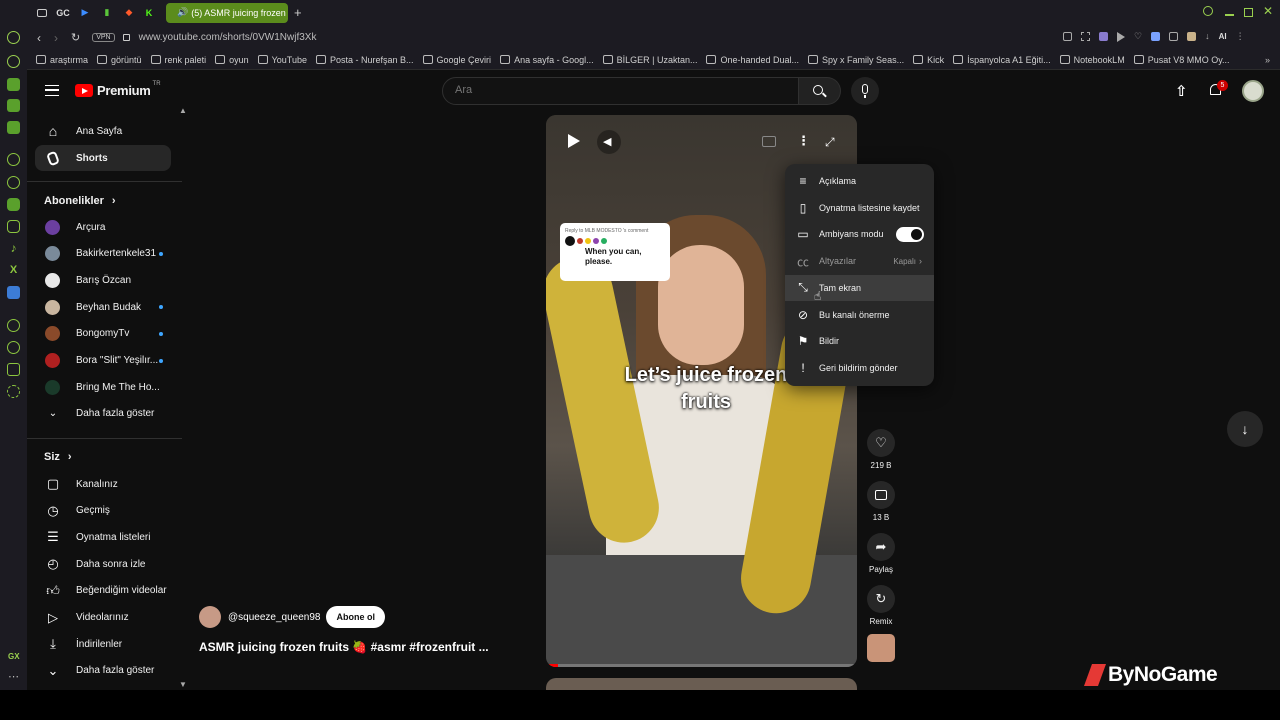 The width and height of the screenshot is (1280, 720). I want to click on sidebar-item-you: ◷ Geçmiş, so click(103, 511).